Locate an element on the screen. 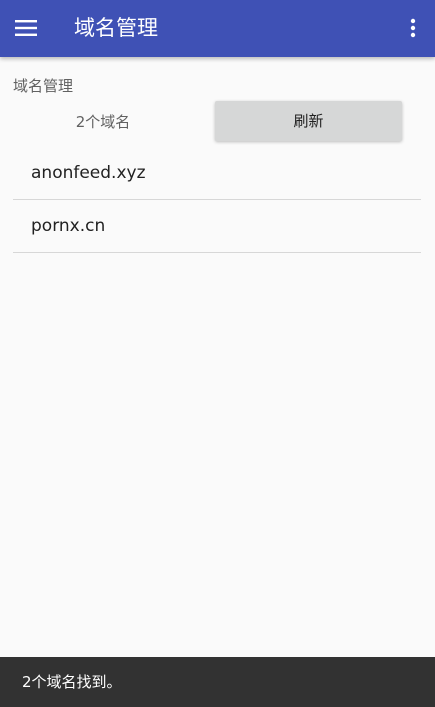 This screenshot has height=707, width=435. domain-list: anonfeed.xyz pornx.cn is located at coordinates (217, 200).